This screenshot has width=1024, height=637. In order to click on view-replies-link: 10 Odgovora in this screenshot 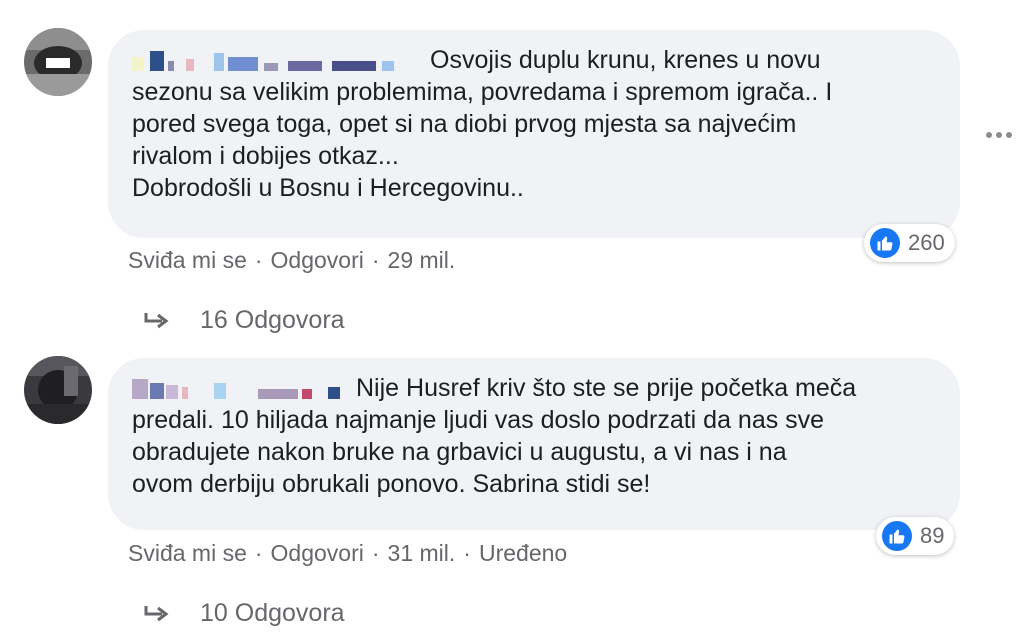, I will do `click(242, 613)`.